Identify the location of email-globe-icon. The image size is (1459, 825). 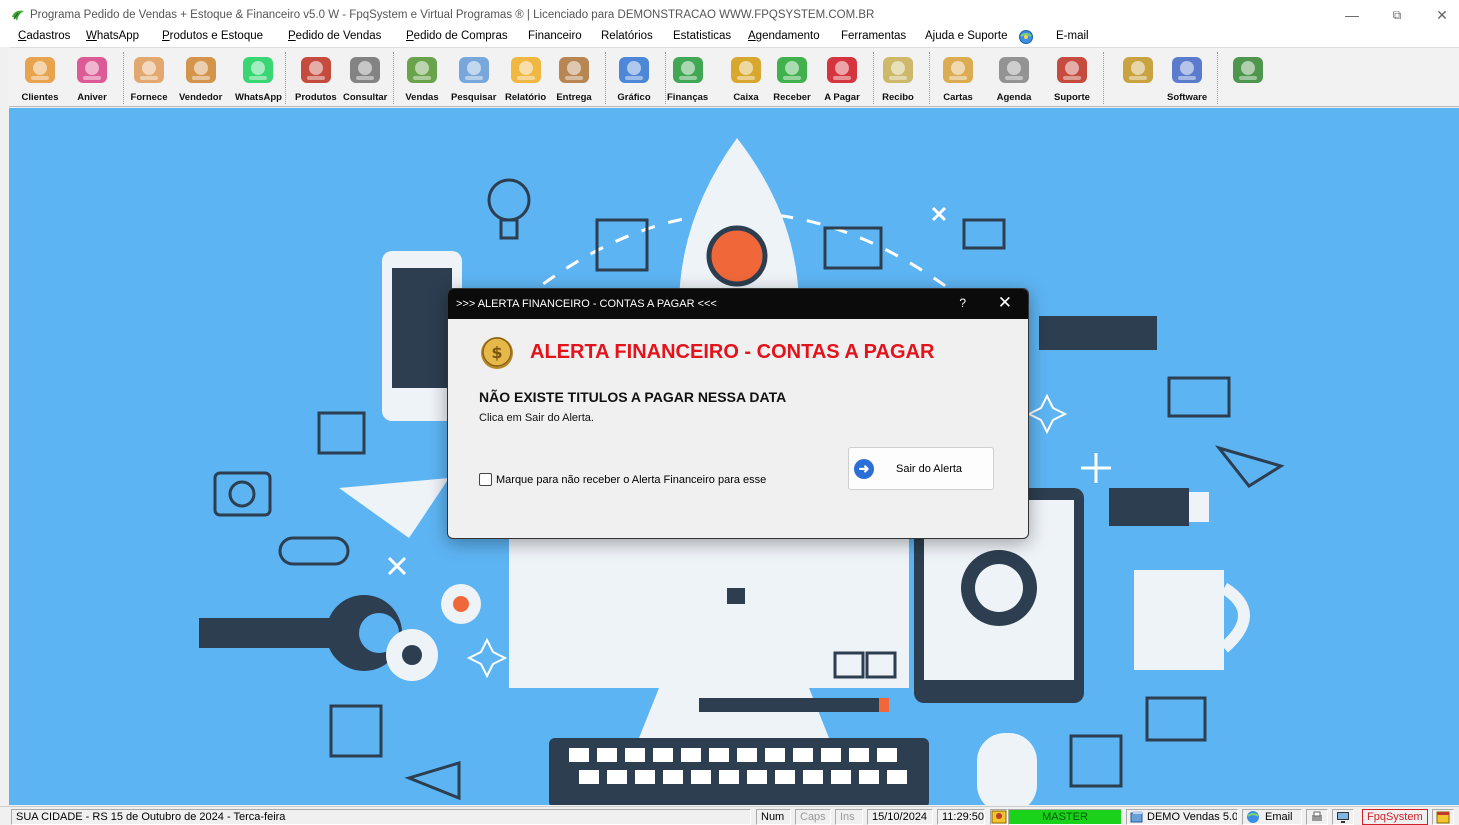
(1253, 817).